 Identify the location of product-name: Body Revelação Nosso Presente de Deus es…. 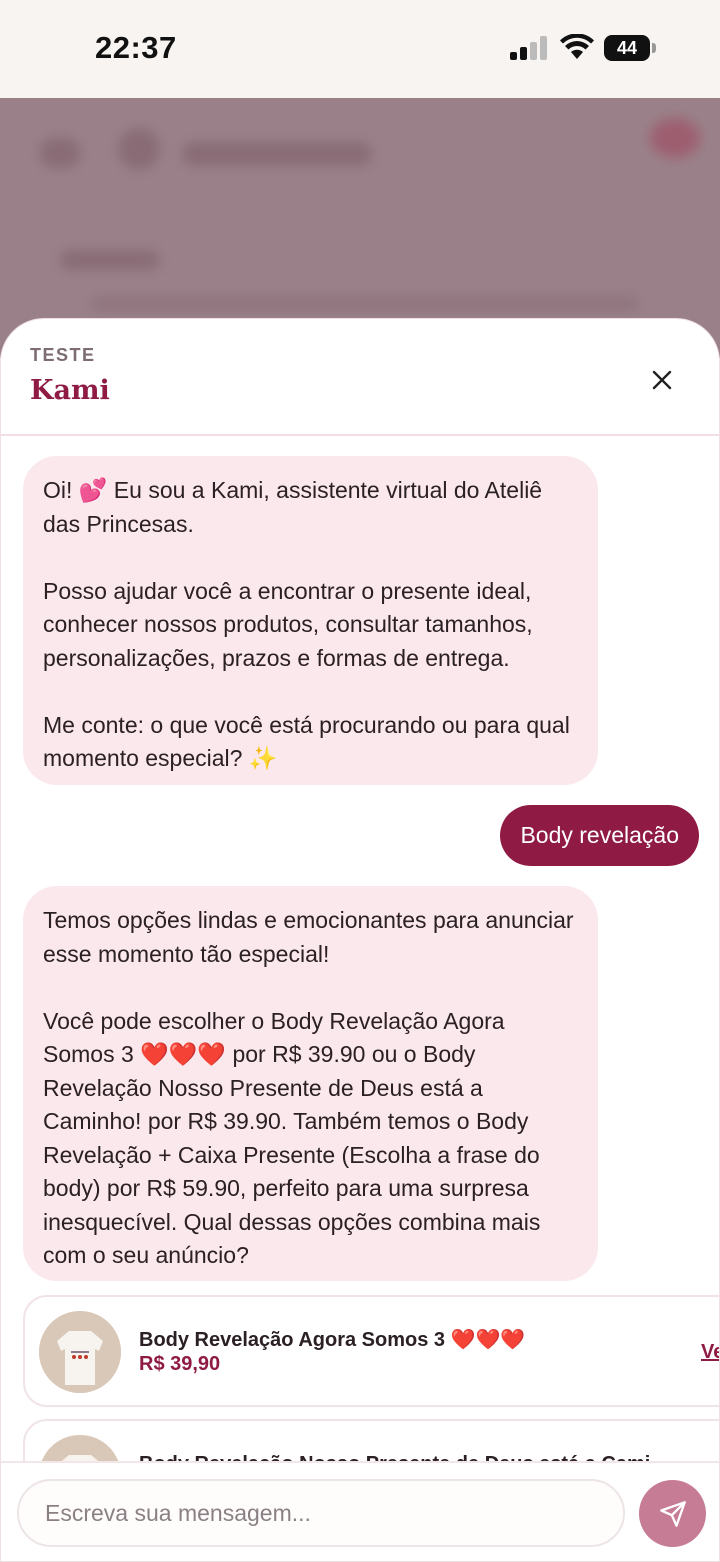
(394, 1457).